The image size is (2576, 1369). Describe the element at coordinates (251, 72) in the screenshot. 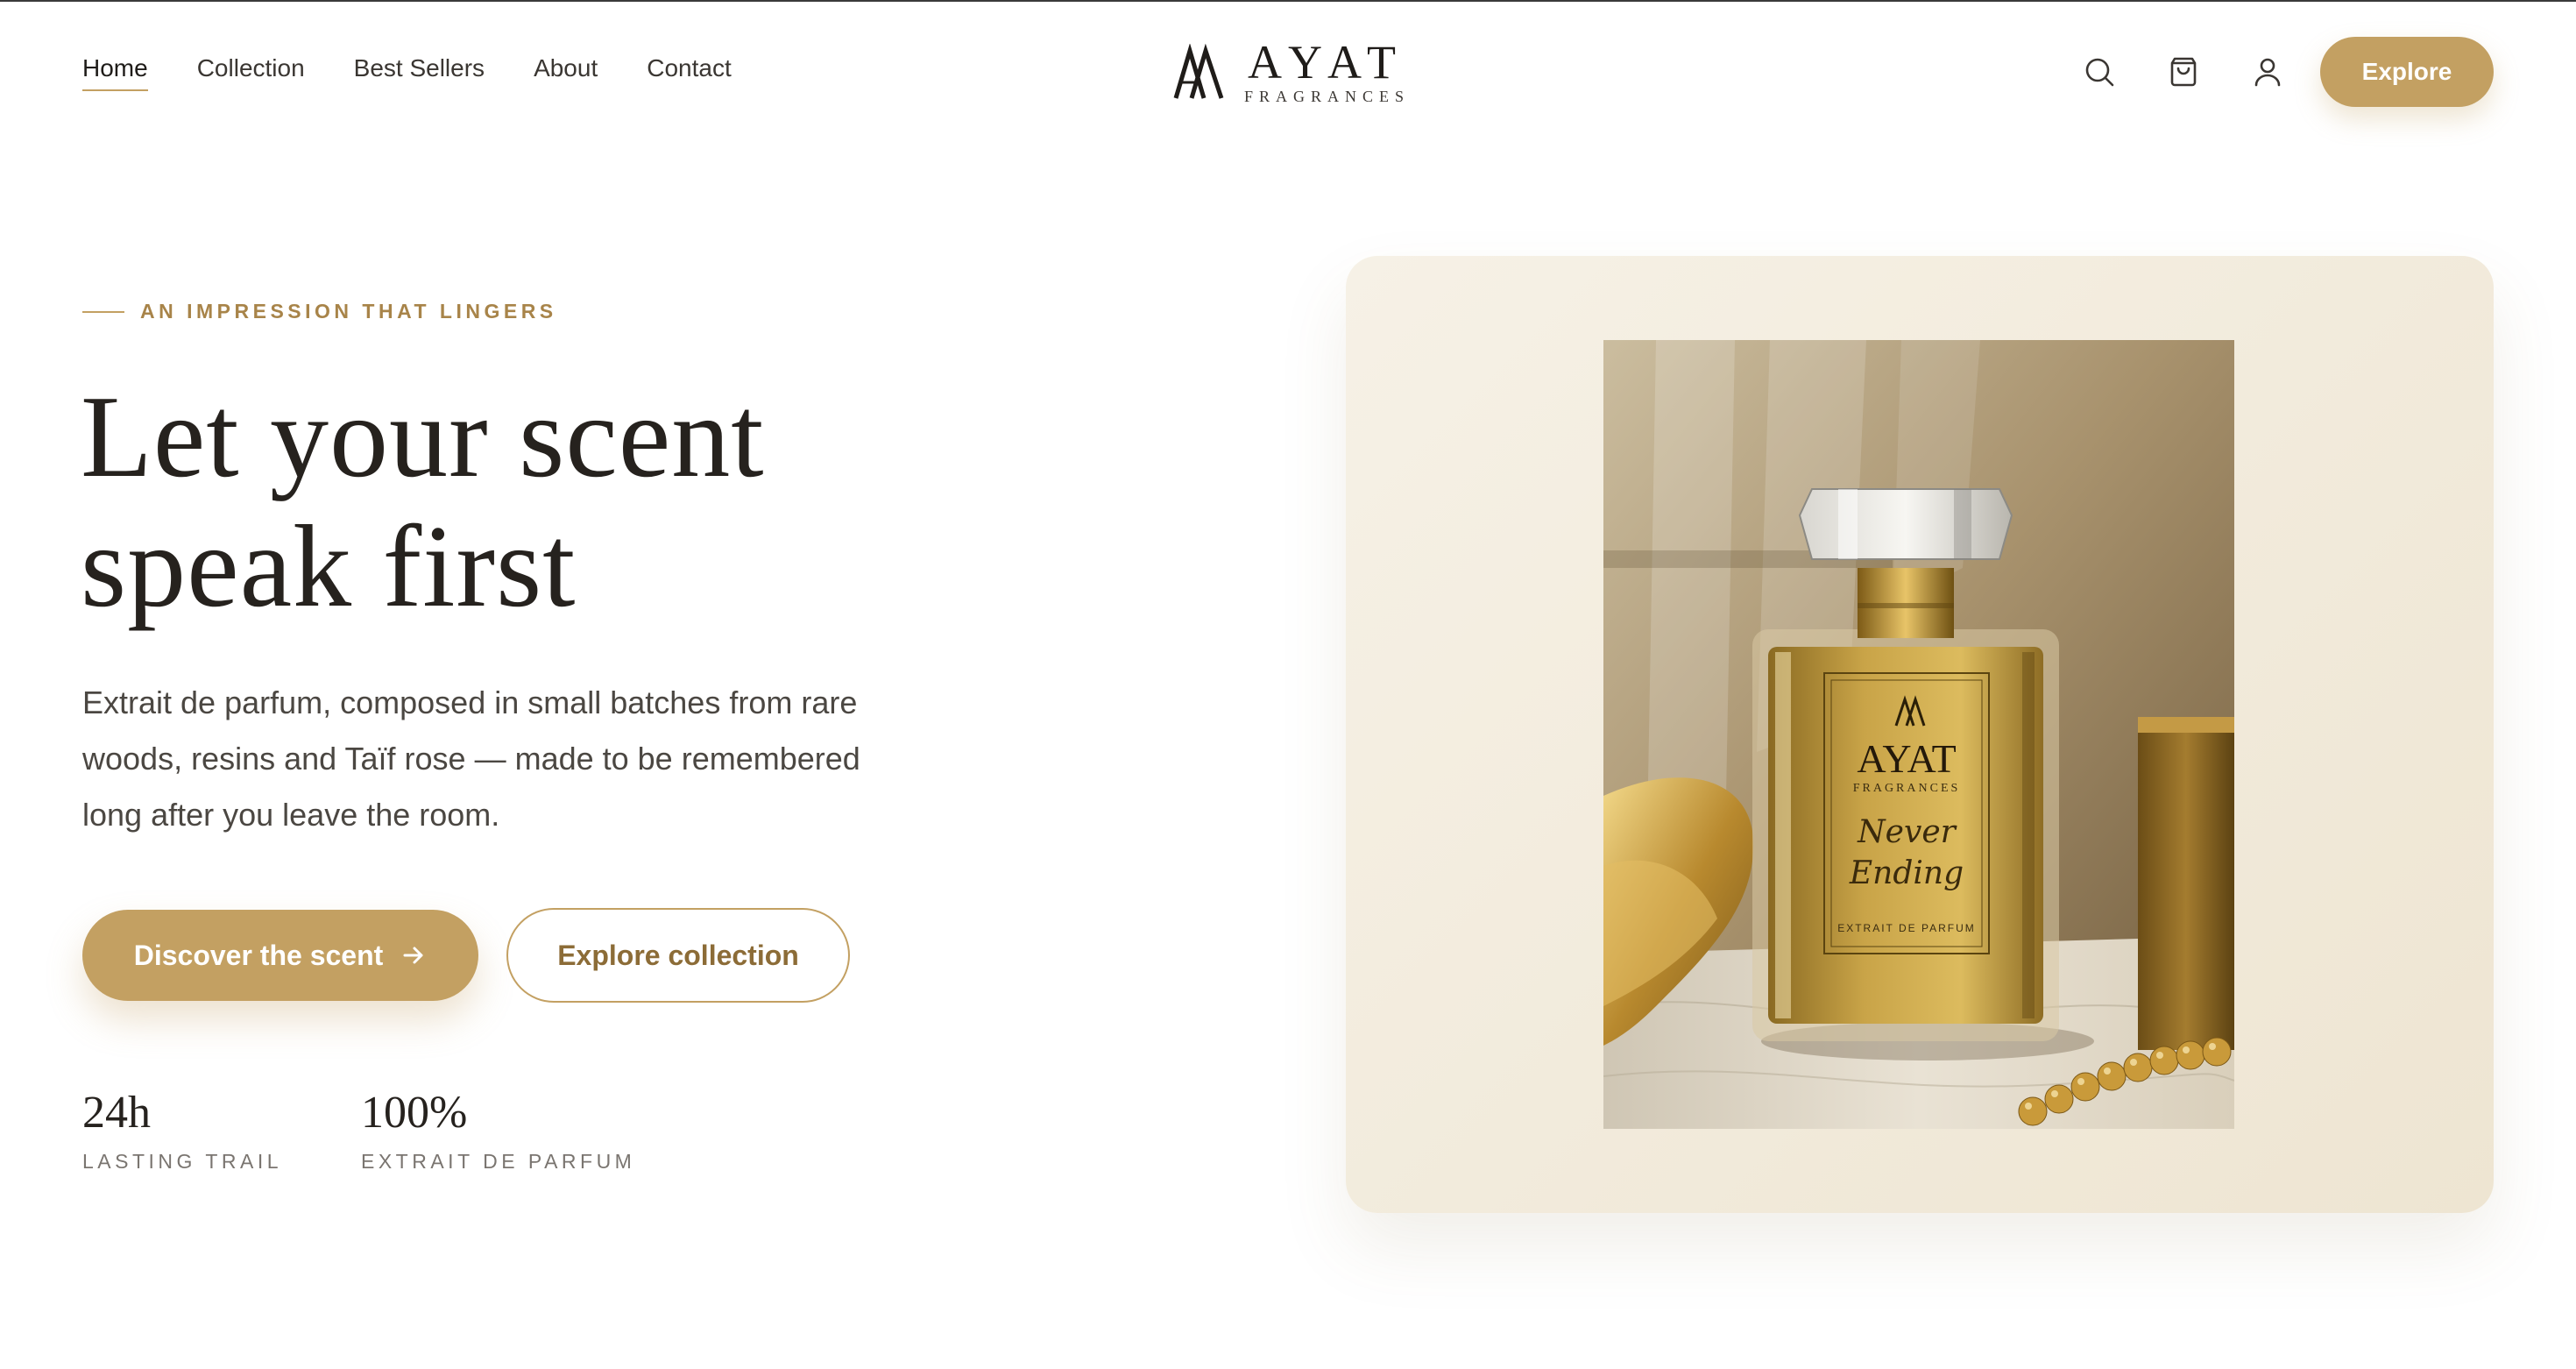

I see `nav-collection: Collection` at that location.